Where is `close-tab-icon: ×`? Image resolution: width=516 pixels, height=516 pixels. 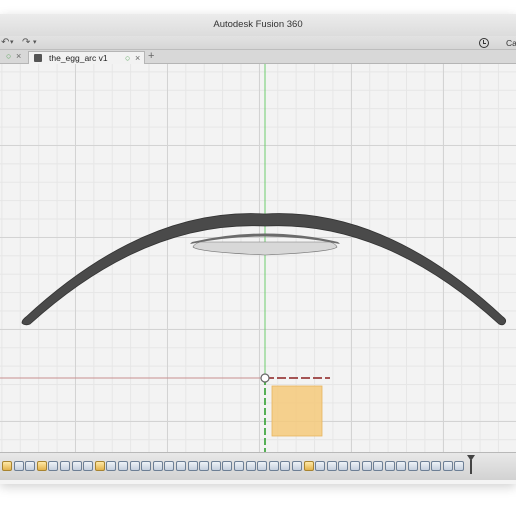 close-tab-icon: × is located at coordinates (137, 58).